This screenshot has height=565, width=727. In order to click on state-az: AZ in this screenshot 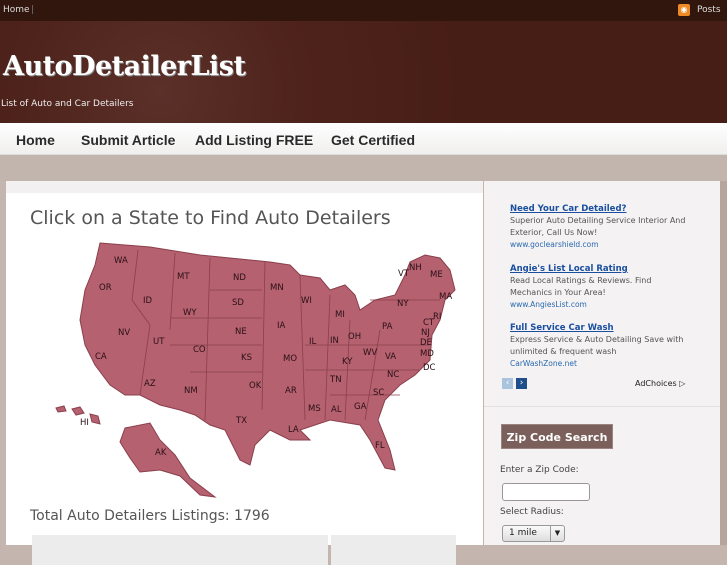, I will do `click(150, 384)`.